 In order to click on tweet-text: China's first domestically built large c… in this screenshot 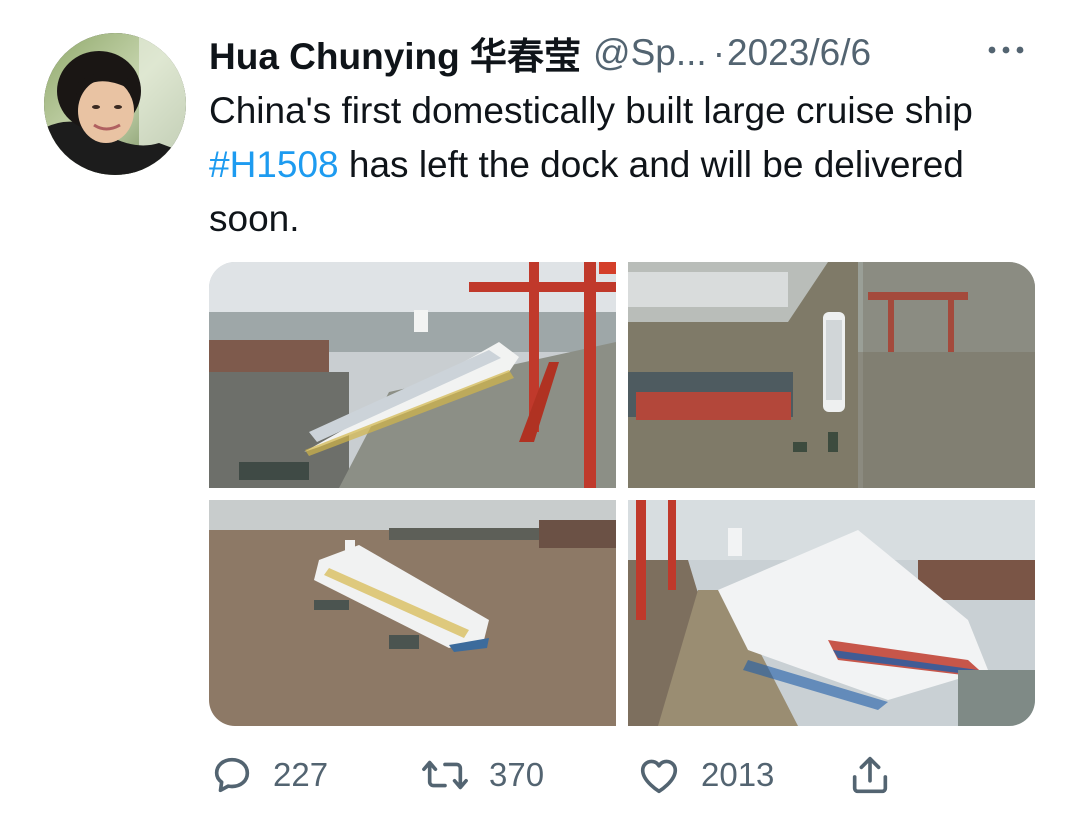, I will do `click(619, 165)`.